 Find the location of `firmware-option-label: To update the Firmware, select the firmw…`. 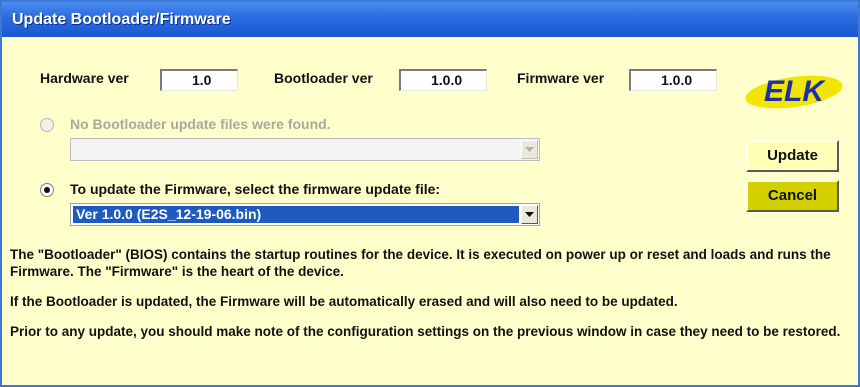

firmware-option-label: To update the Firmware, select the firmw… is located at coordinates (255, 189).